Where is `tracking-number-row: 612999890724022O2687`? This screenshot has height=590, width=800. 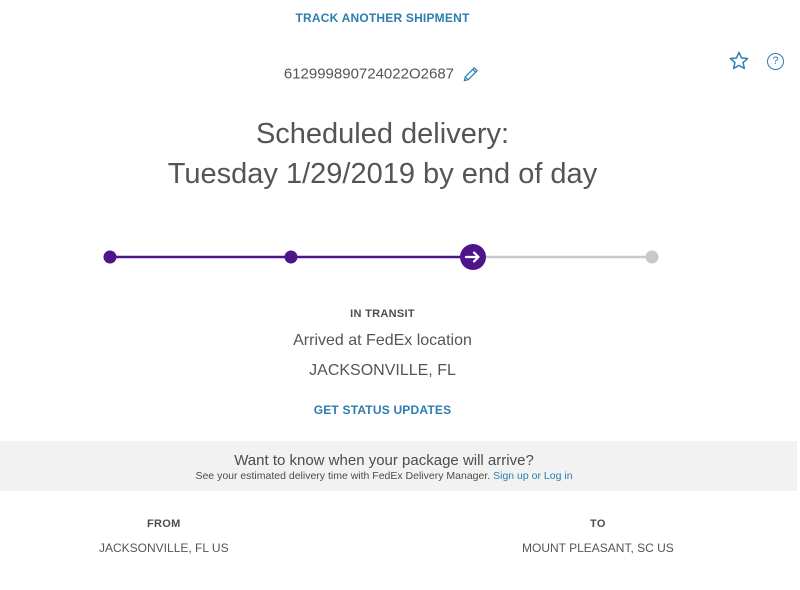 tracking-number-row: 612999890724022O2687 is located at coordinates (382, 74).